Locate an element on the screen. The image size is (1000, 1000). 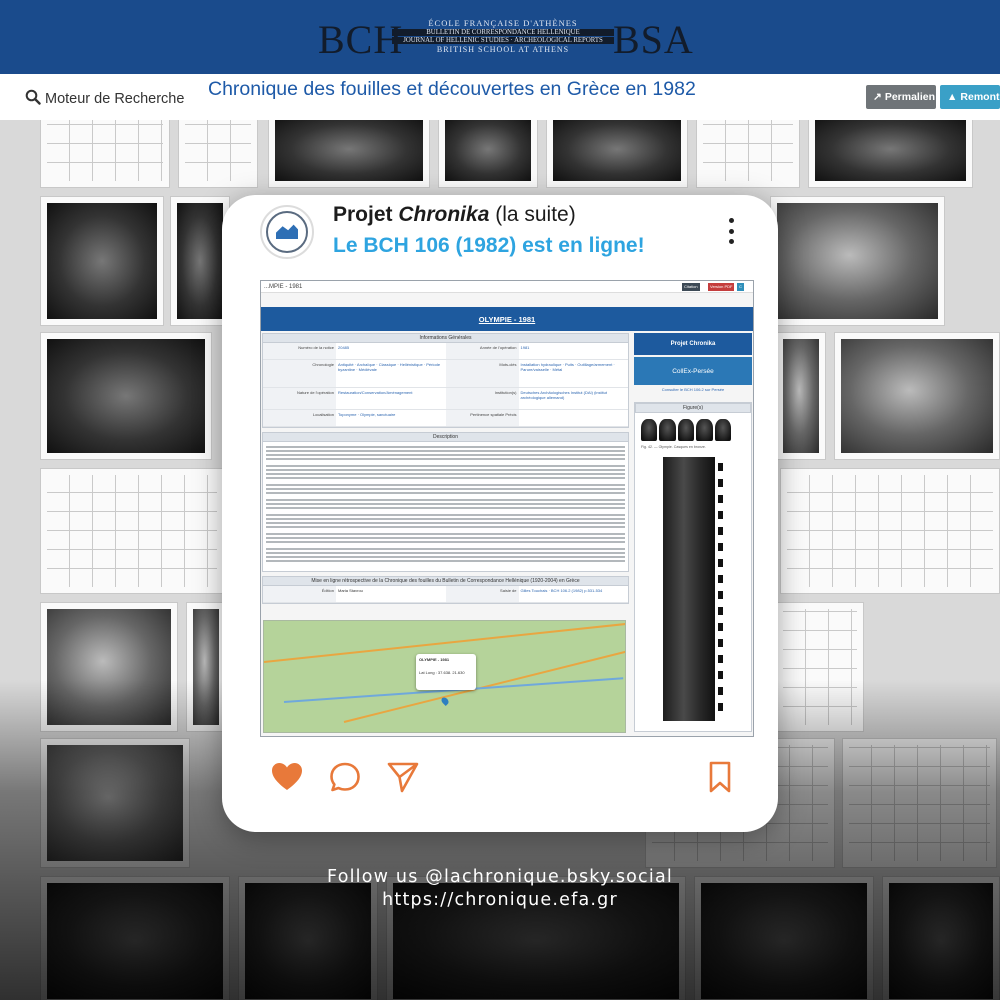
row-key: Localisation is located at coordinates (299, 418).